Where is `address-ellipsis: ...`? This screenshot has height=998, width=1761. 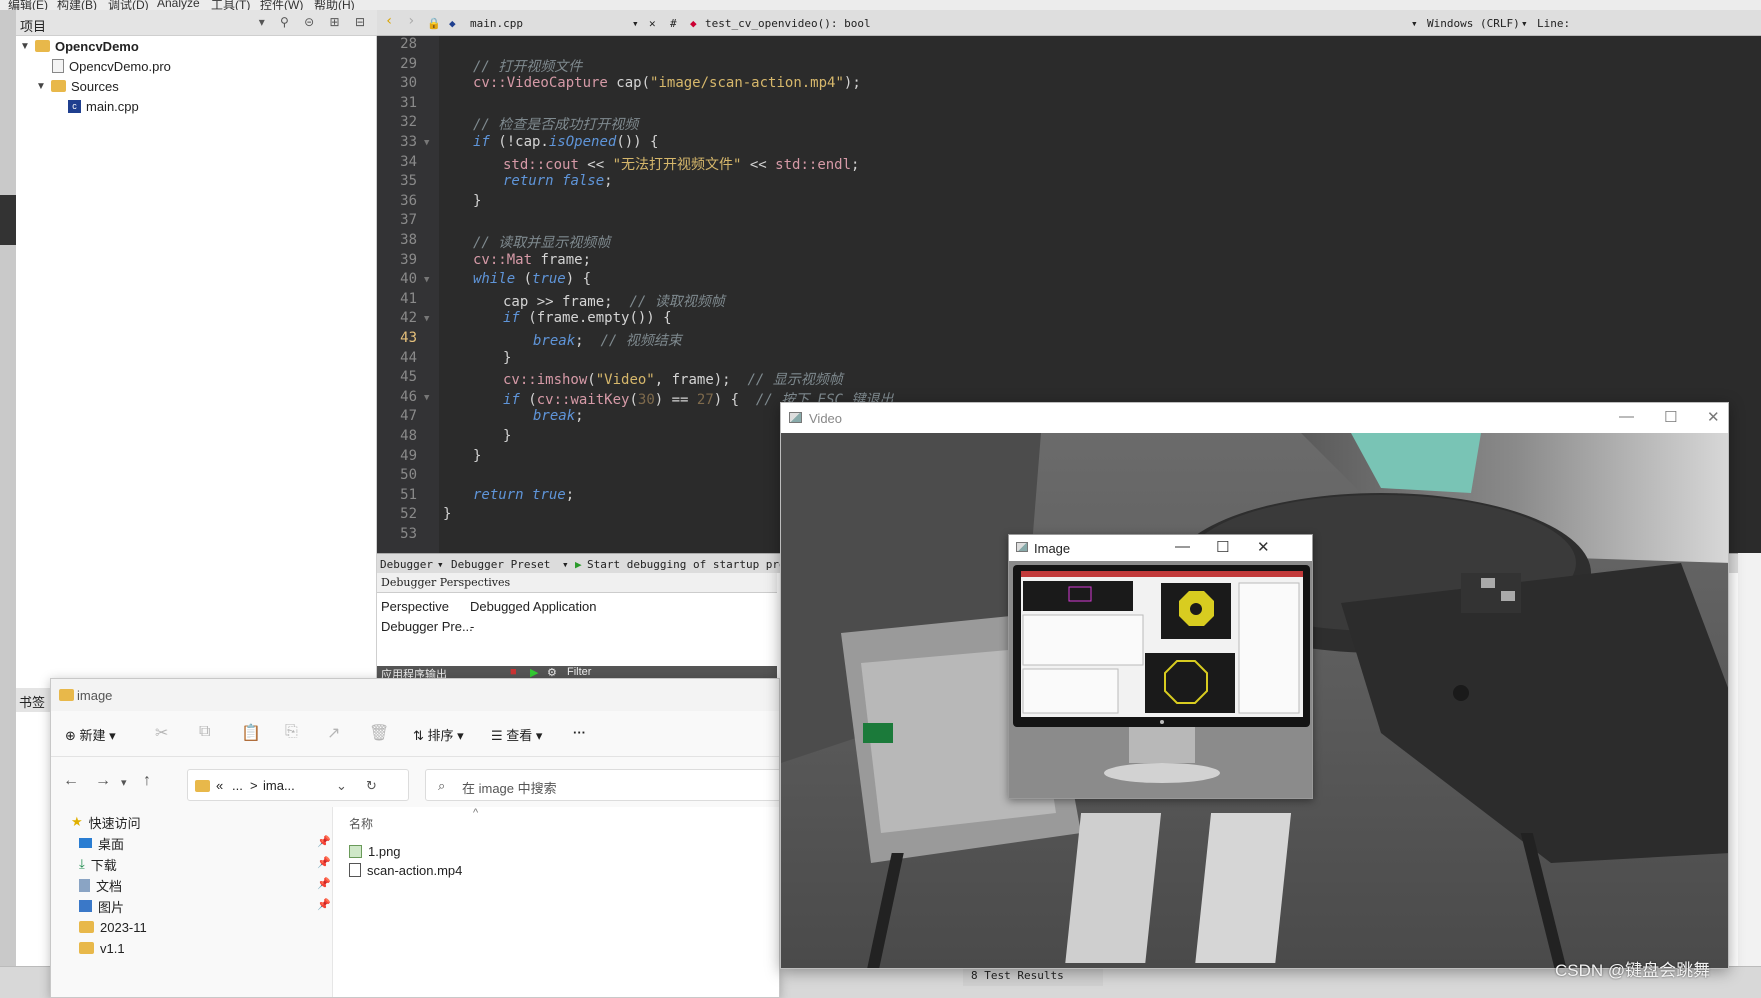
address-ellipsis: ... is located at coordinates (237, 785).